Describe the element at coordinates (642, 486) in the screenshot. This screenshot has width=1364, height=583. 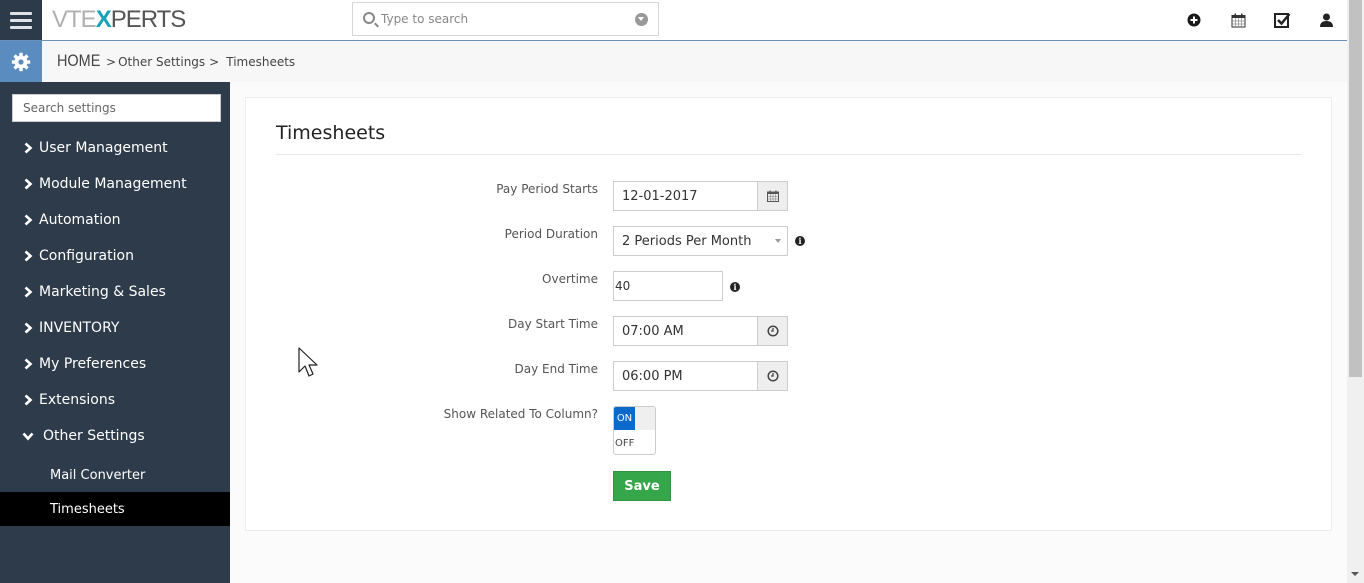
I see `save-button: Save` at that location.